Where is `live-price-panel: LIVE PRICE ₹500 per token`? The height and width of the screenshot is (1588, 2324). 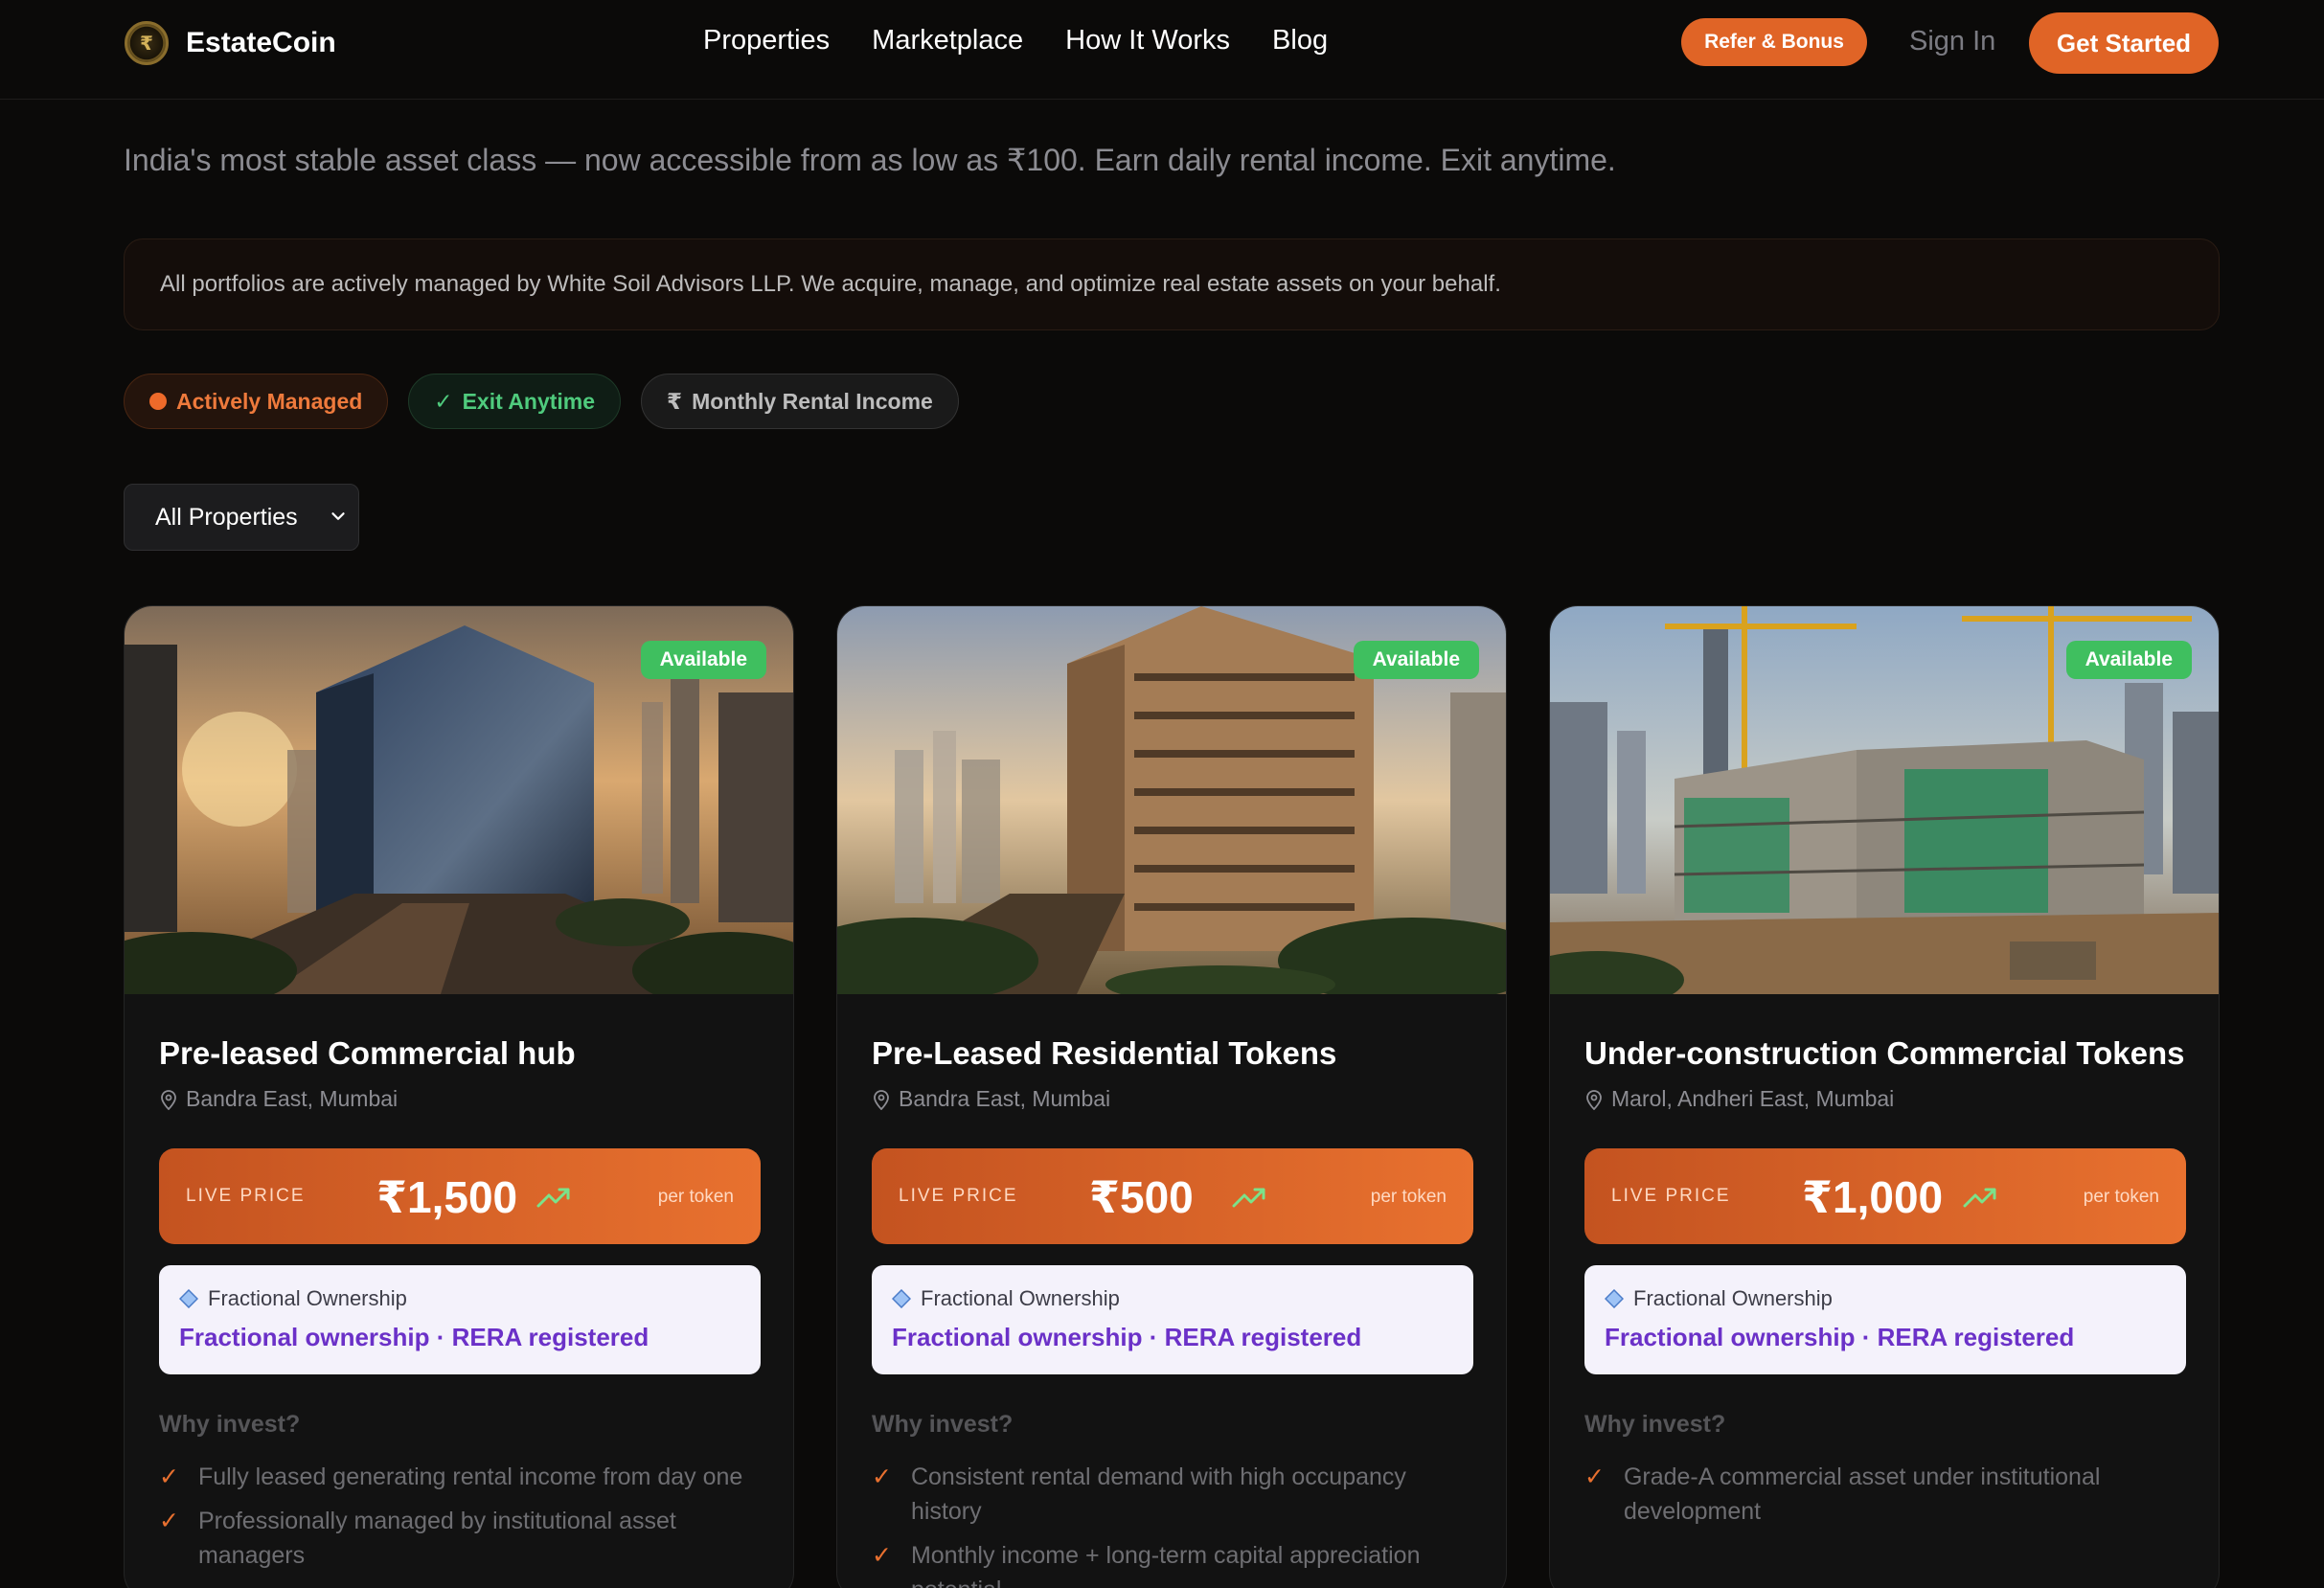 live-price-panel: LIVE PRICE ₹500 per token is located at coordinates (1172, 1196).